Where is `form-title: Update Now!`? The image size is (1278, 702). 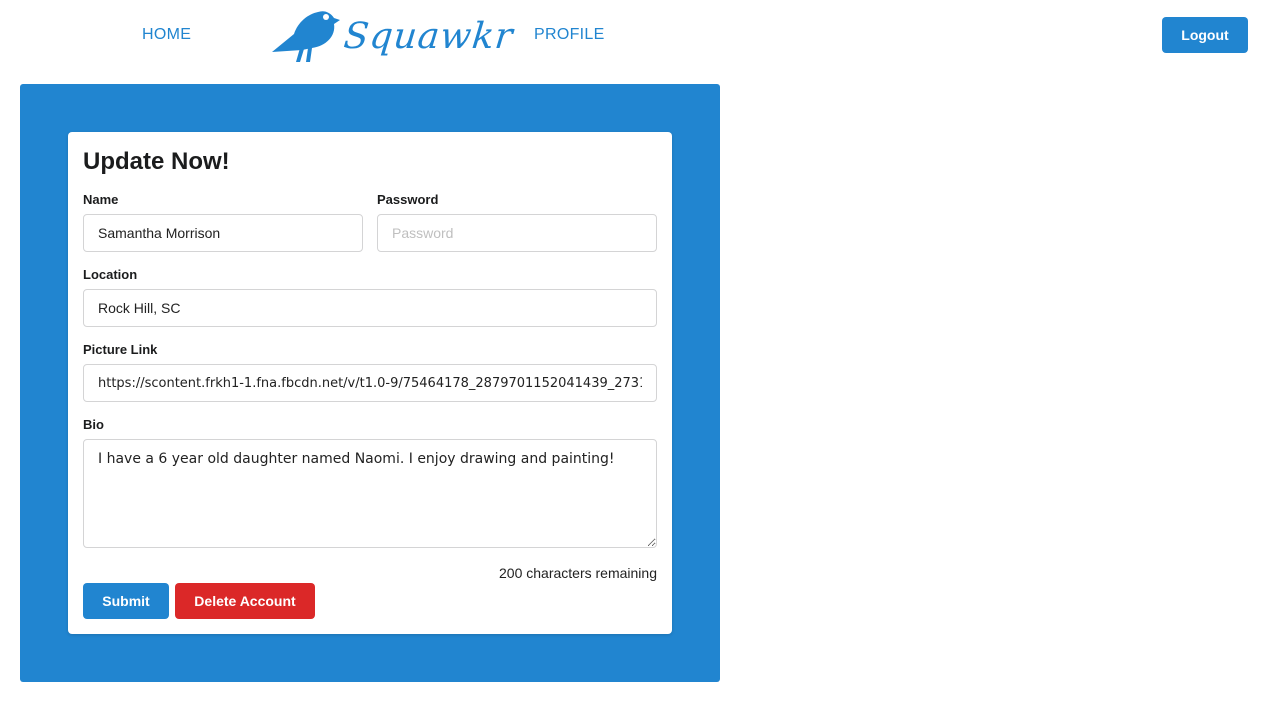 form-title: Update Now! is located at coordinates (156, 161).